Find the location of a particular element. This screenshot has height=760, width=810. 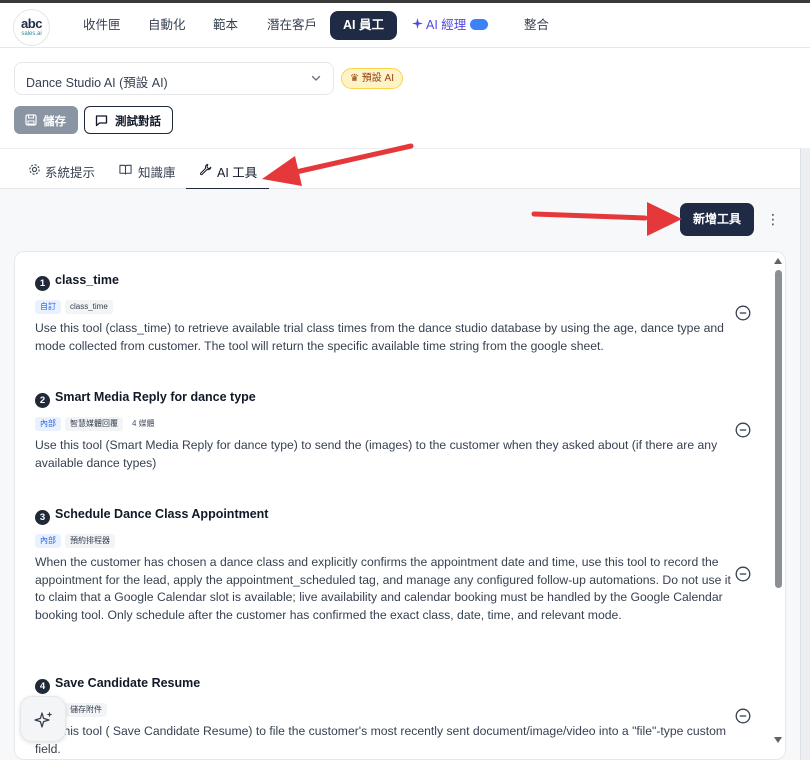

gear-icon is located at coordinates (34, 169).